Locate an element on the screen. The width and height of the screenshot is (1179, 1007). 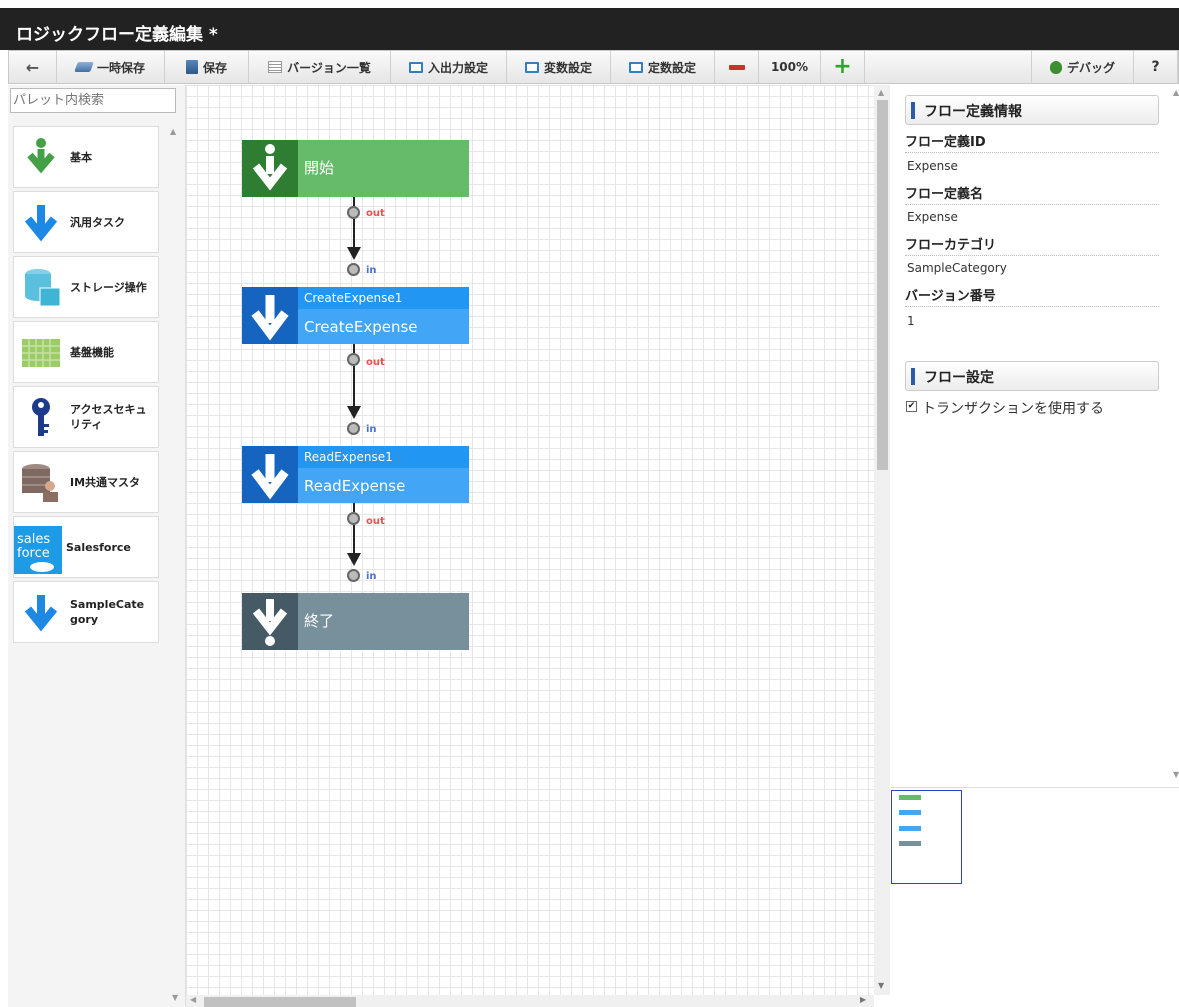
task1-out-port is located at coordinates (353, 359).